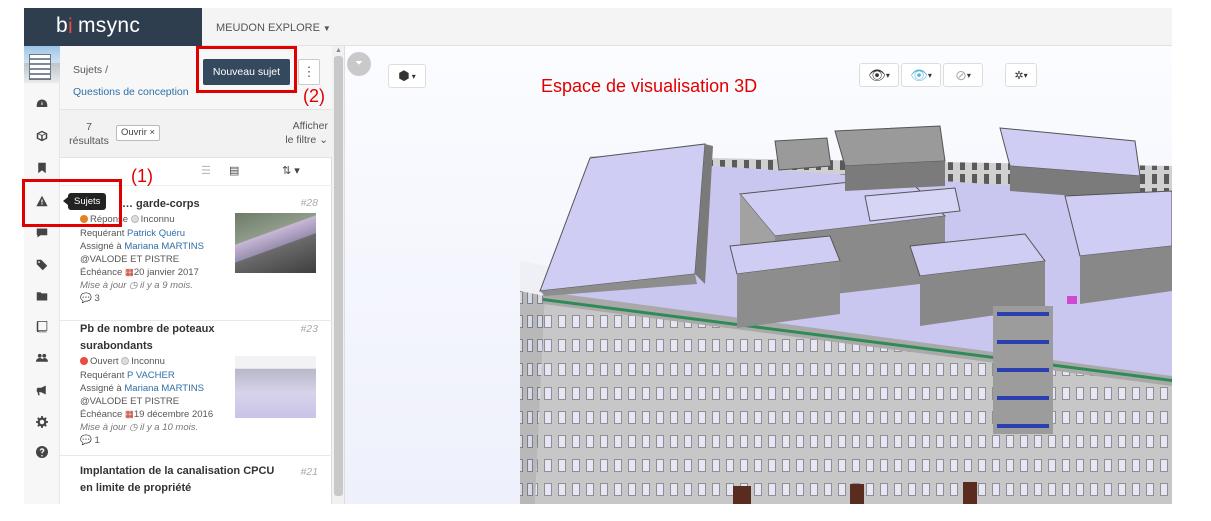  Describe the element at coordinates (173, 414) in the screenshot. I see `issue-due-date: 19 décembre 2016` at that location.